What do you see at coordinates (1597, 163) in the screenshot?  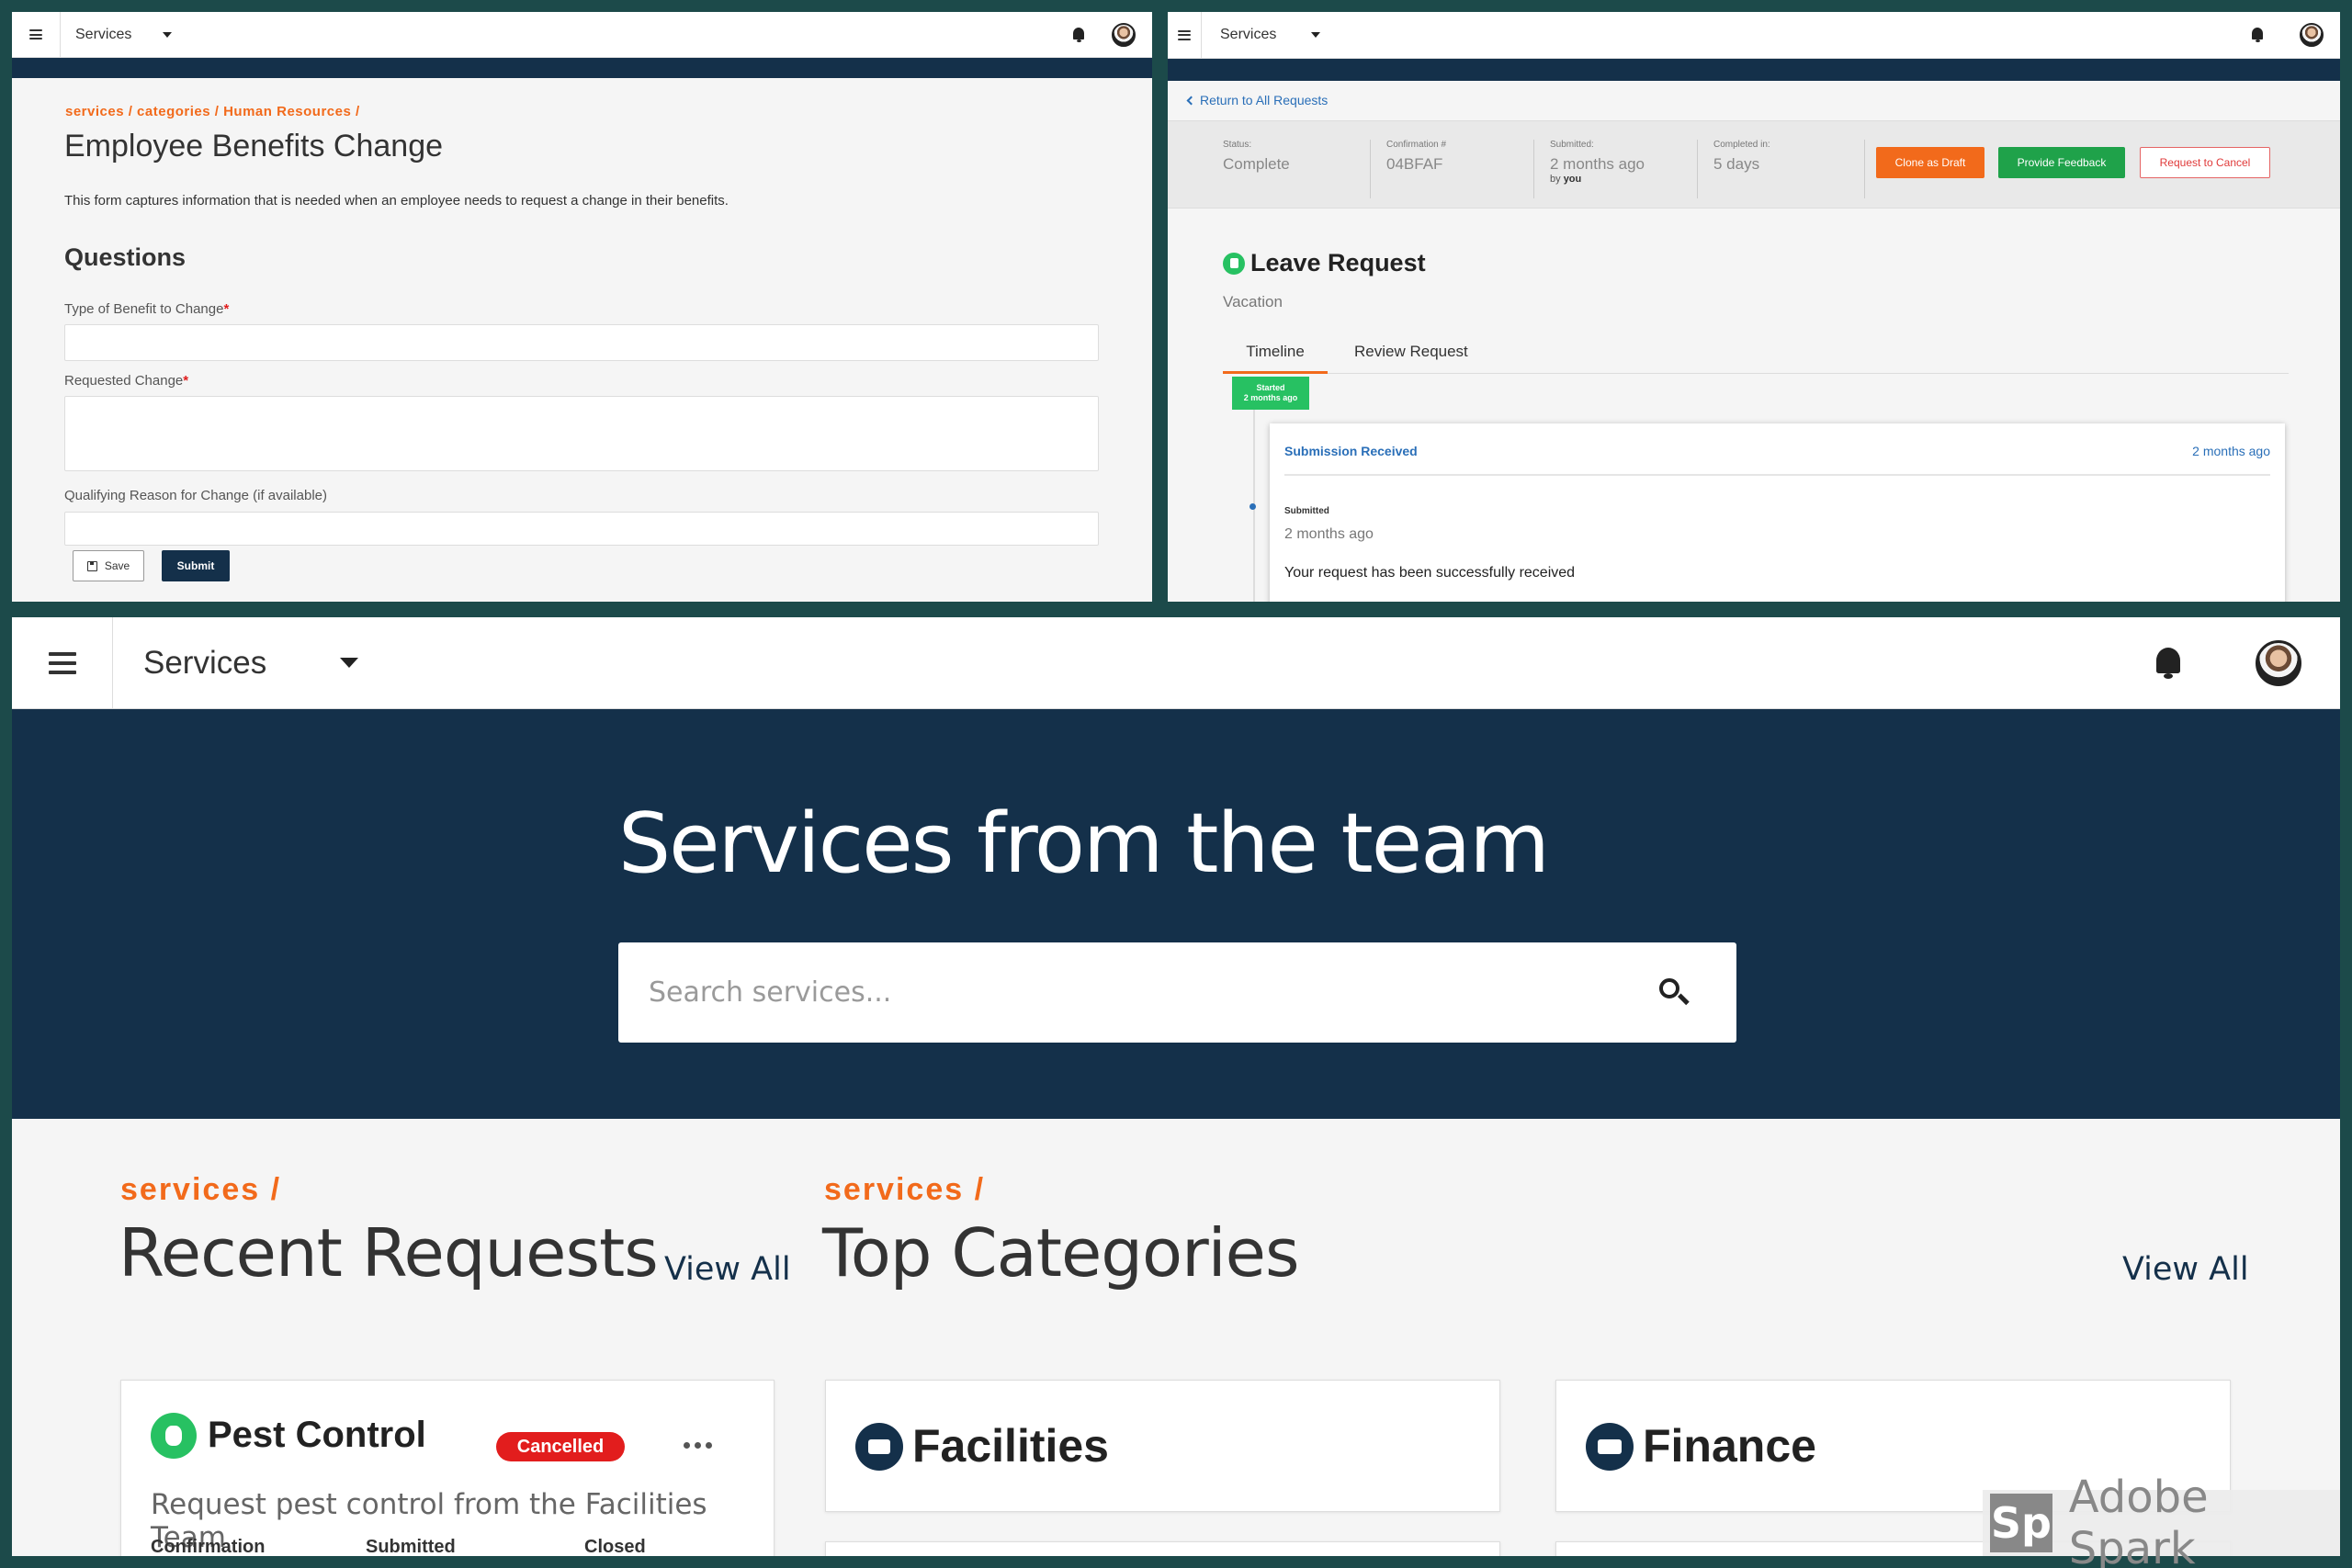 I see `submitted-field: Submitted: 2 months ago by you` at bounding box center [1597, 163].